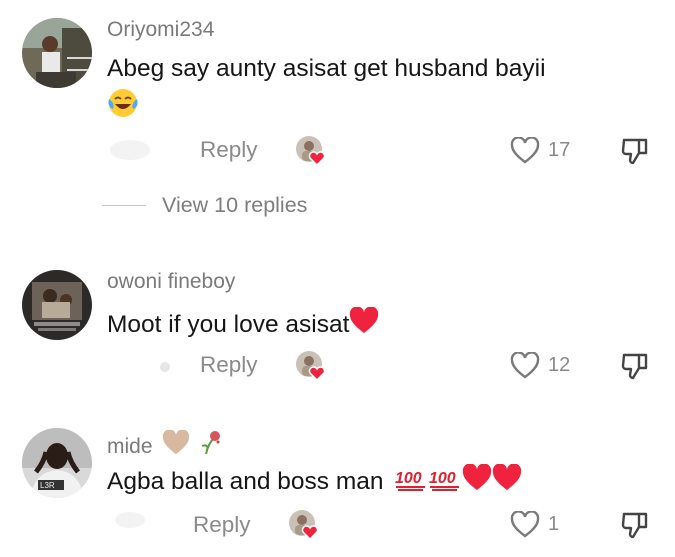 The image size is (675, 557). Describe the element at coordinates (123, 105) in the screenshot. I see `laughing-emoji-icon` at that location.